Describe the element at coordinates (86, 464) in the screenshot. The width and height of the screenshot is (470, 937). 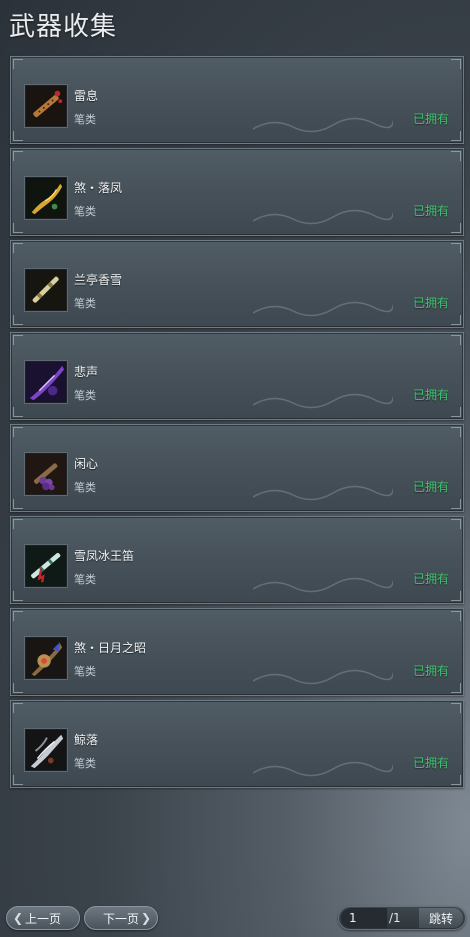
I see `weapon-name: 闲心` at that location.